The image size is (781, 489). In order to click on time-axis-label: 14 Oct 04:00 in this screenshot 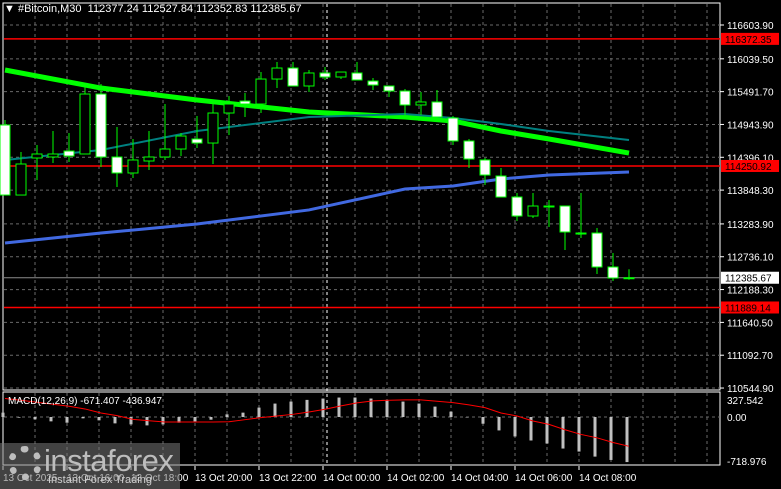, I will do `click(480, 478)`.